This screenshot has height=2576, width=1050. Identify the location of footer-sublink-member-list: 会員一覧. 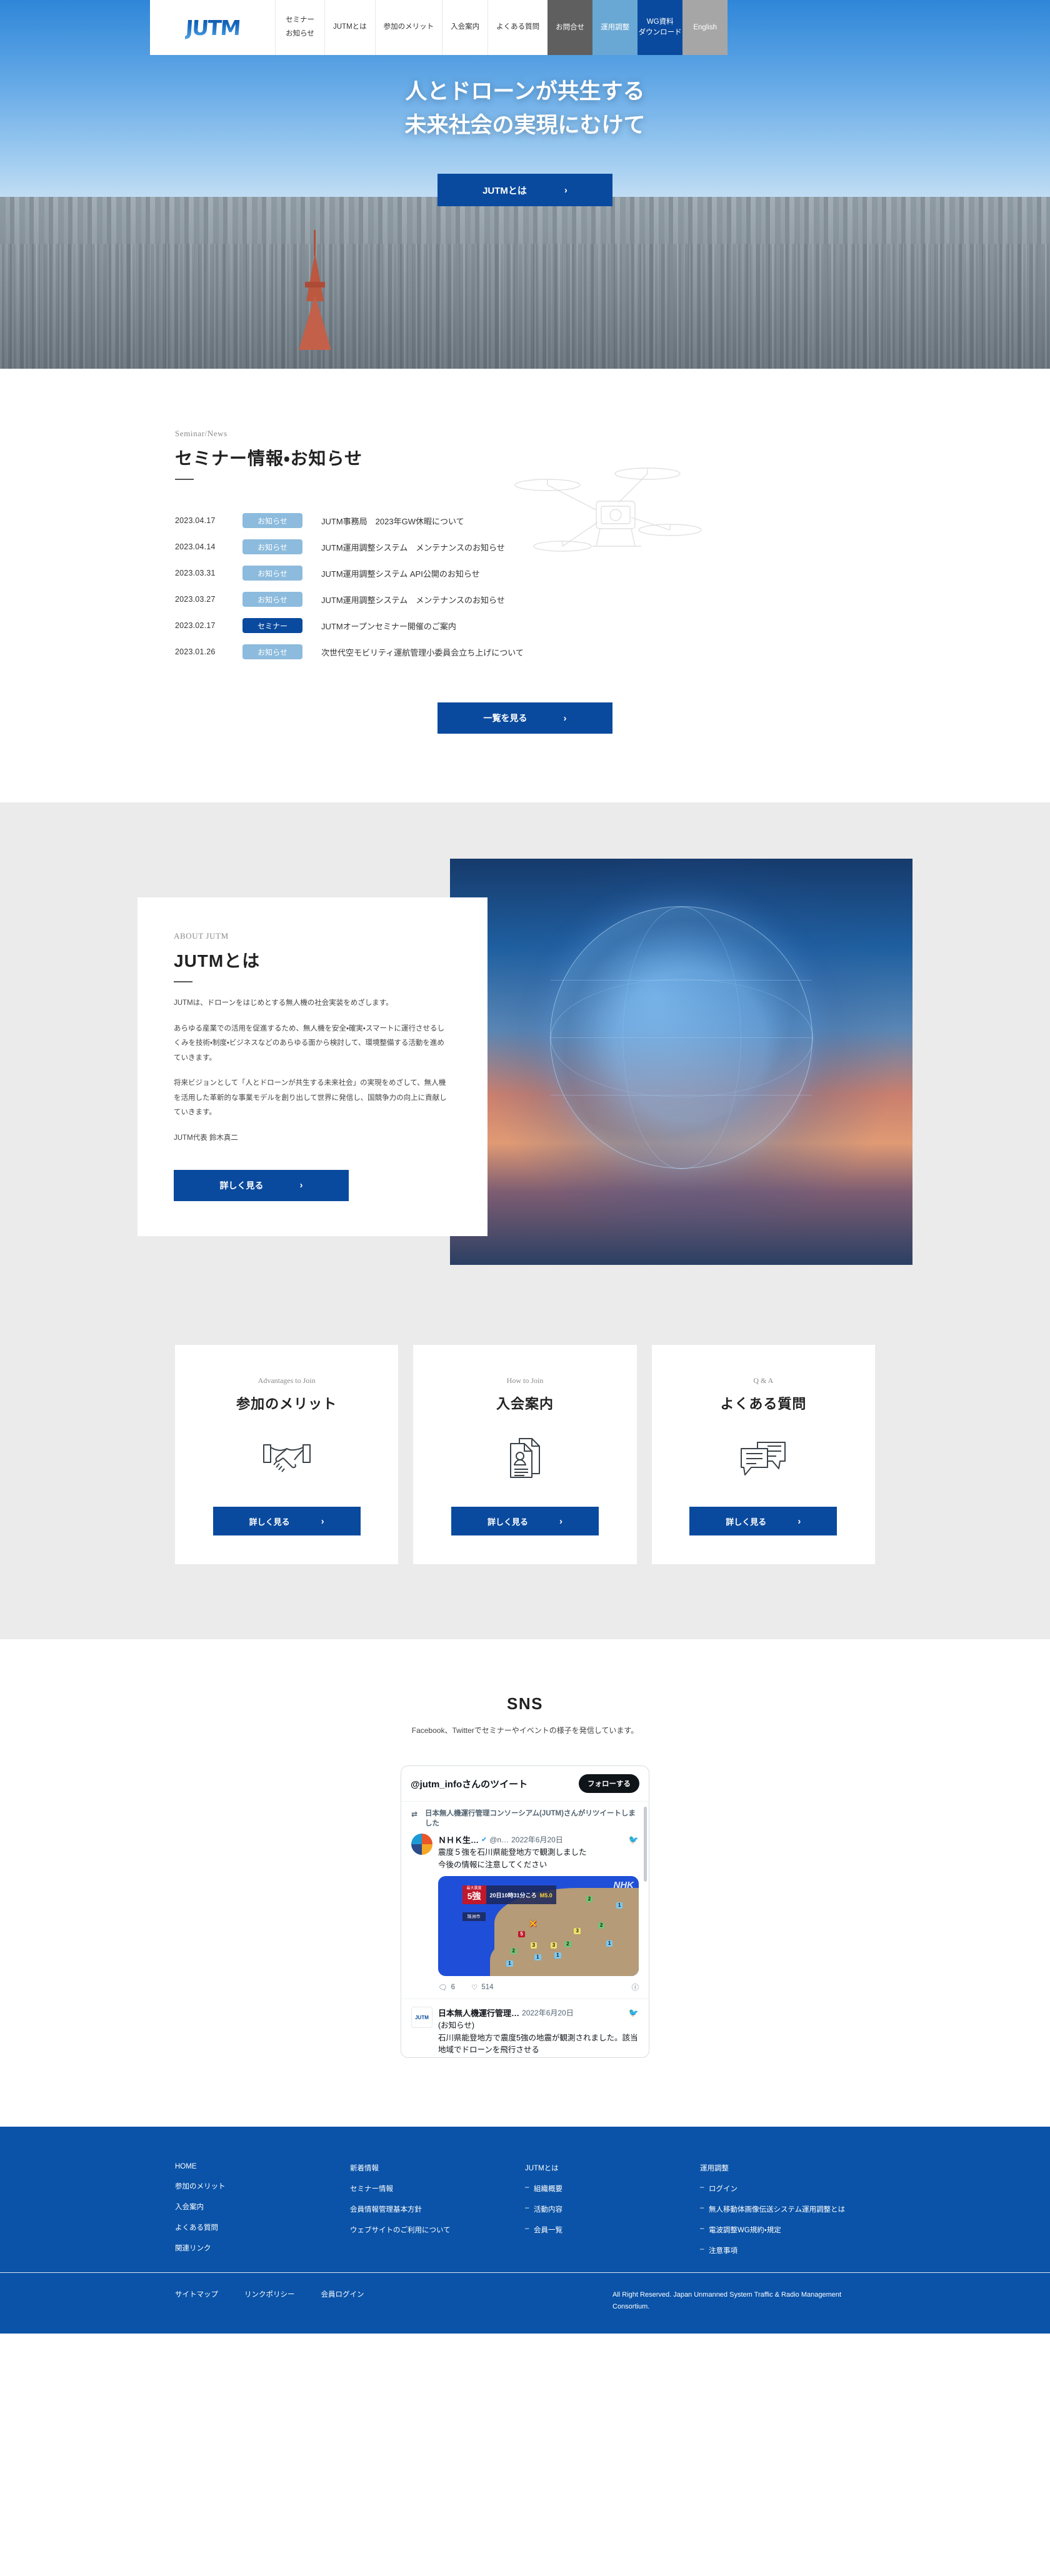
(612, 2230).